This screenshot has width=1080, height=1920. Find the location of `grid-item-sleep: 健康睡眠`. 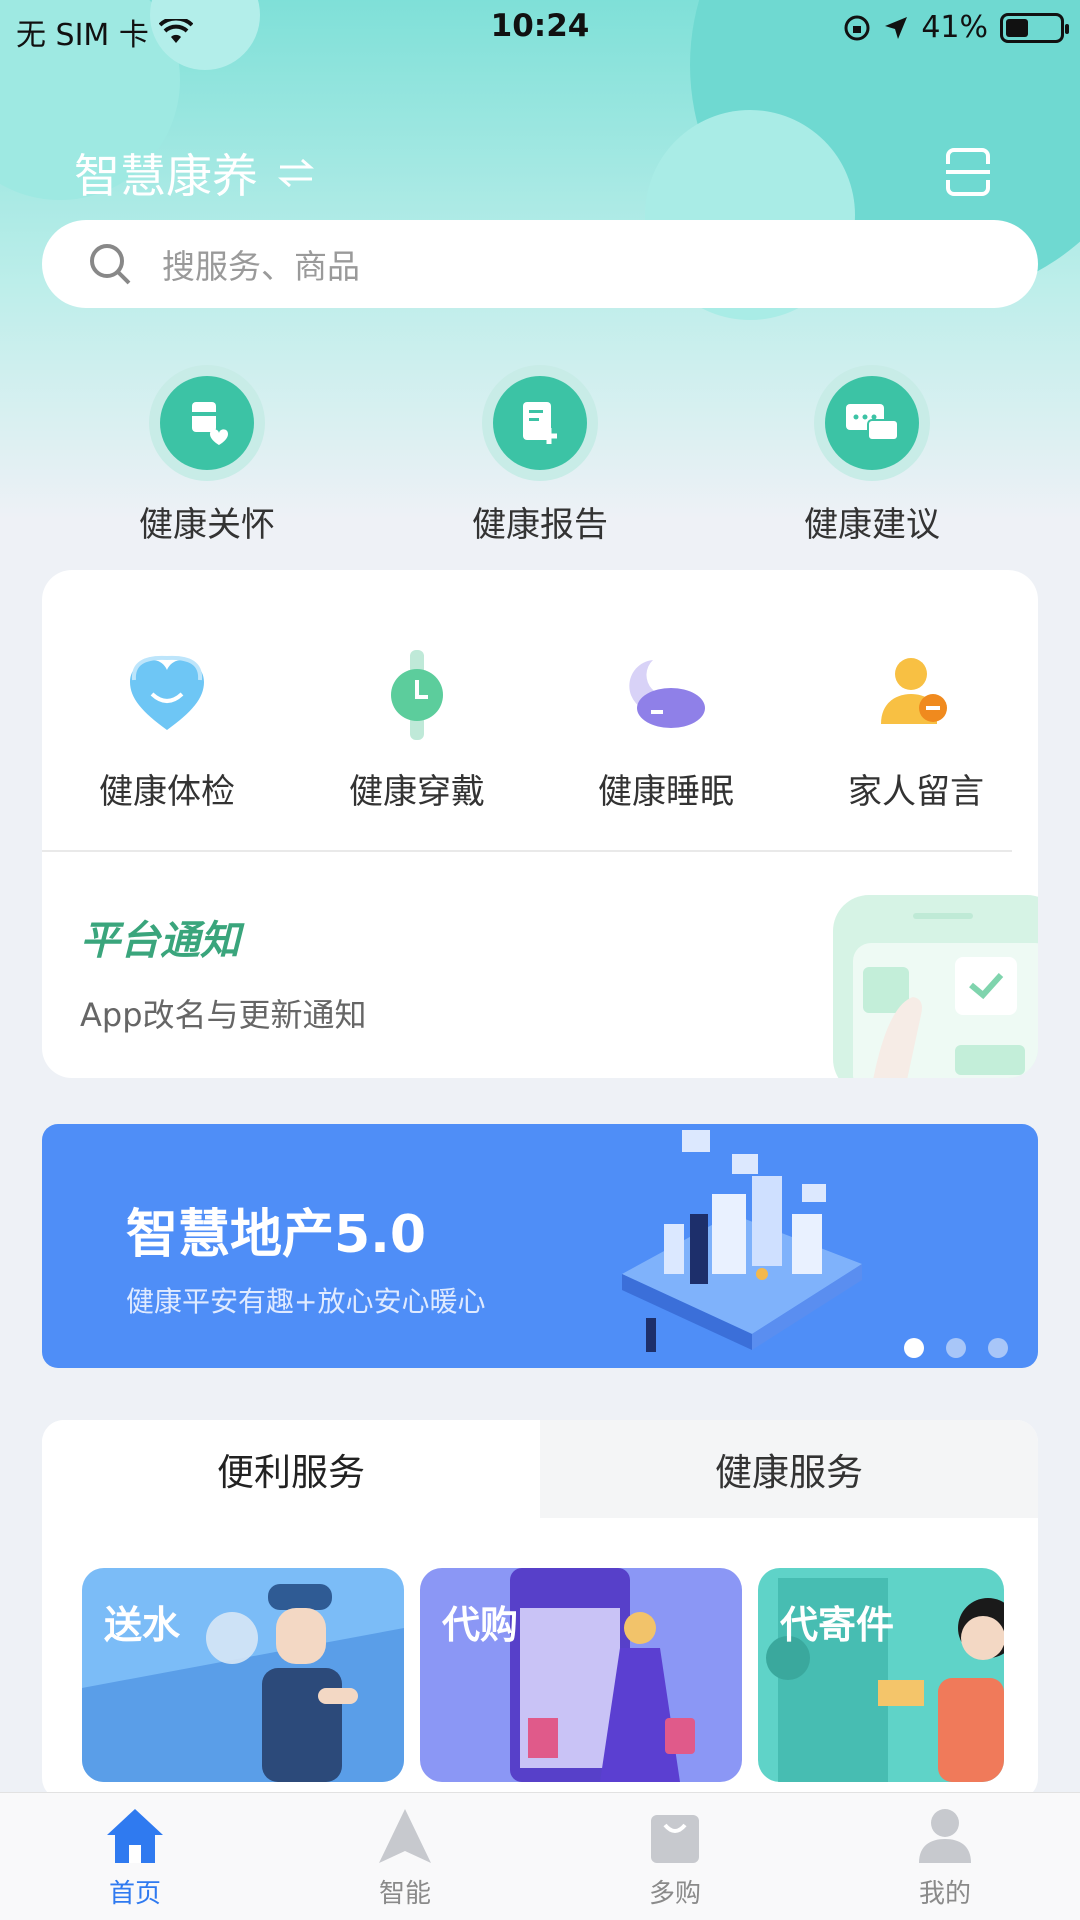

grid-item-sleep: 健康睡眠 is located at coordinates (666, 731).